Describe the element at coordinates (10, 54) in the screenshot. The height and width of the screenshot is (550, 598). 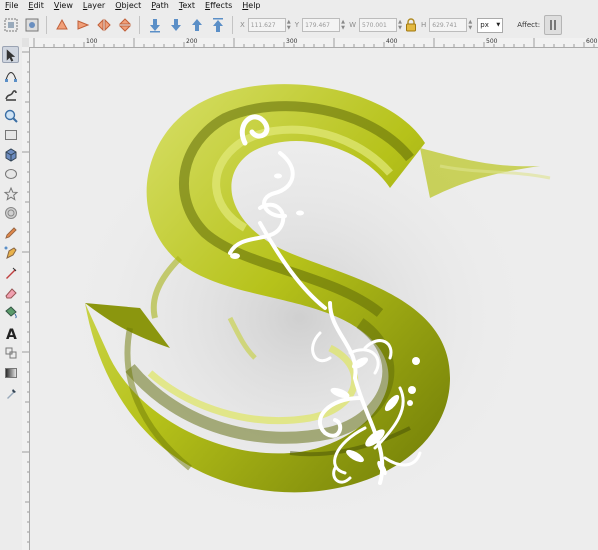
I see `selector-tool-button` at that location.